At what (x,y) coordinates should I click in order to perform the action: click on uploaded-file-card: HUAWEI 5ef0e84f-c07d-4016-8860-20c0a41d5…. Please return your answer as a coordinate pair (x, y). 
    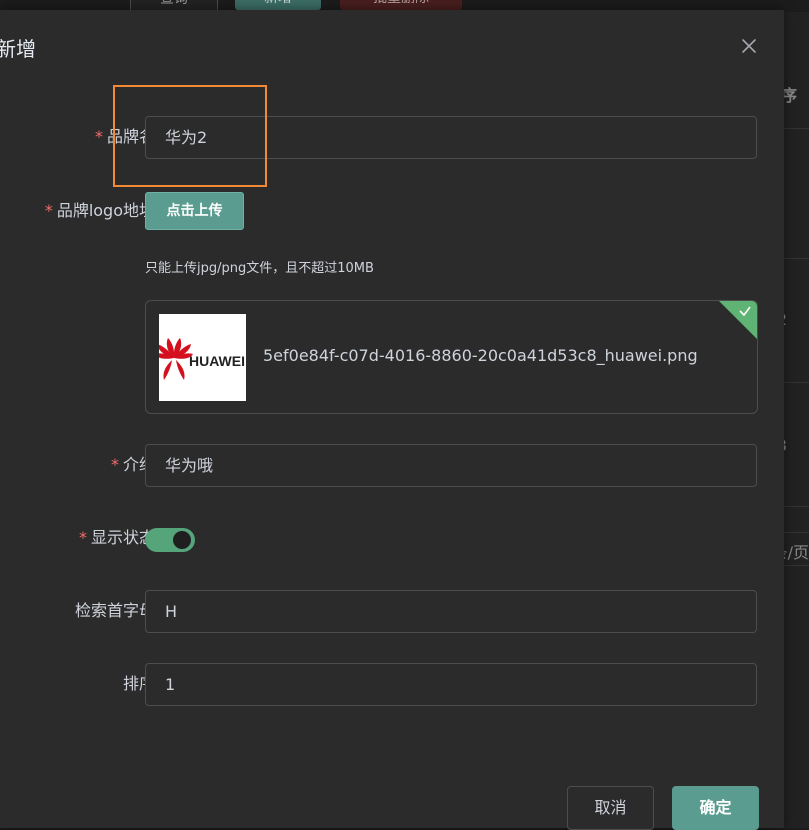
    Looking at the image, I should click on (451, 357).